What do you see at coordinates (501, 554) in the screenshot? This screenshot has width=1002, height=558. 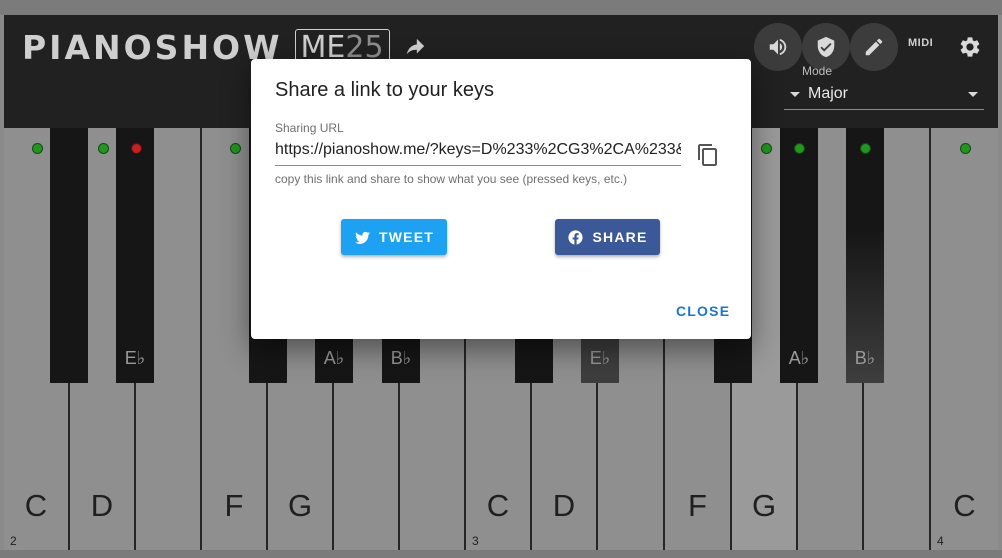 I see `bottom-strip` at bounding box center [501, 554].